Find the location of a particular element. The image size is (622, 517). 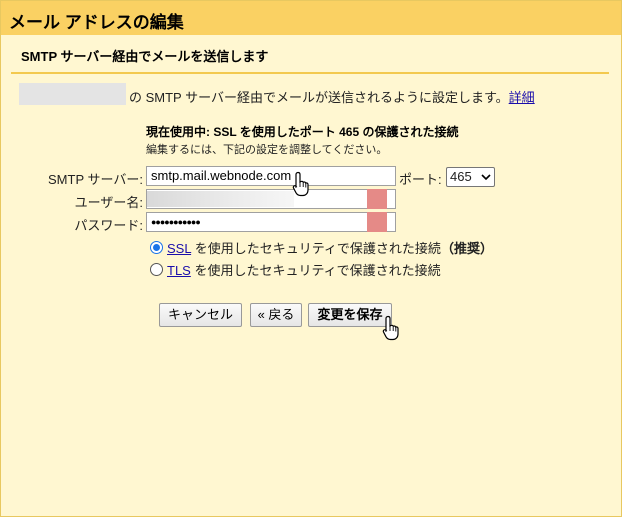

smtp-server-label: SMTP サーバー: is located at coordinates (95, 179).